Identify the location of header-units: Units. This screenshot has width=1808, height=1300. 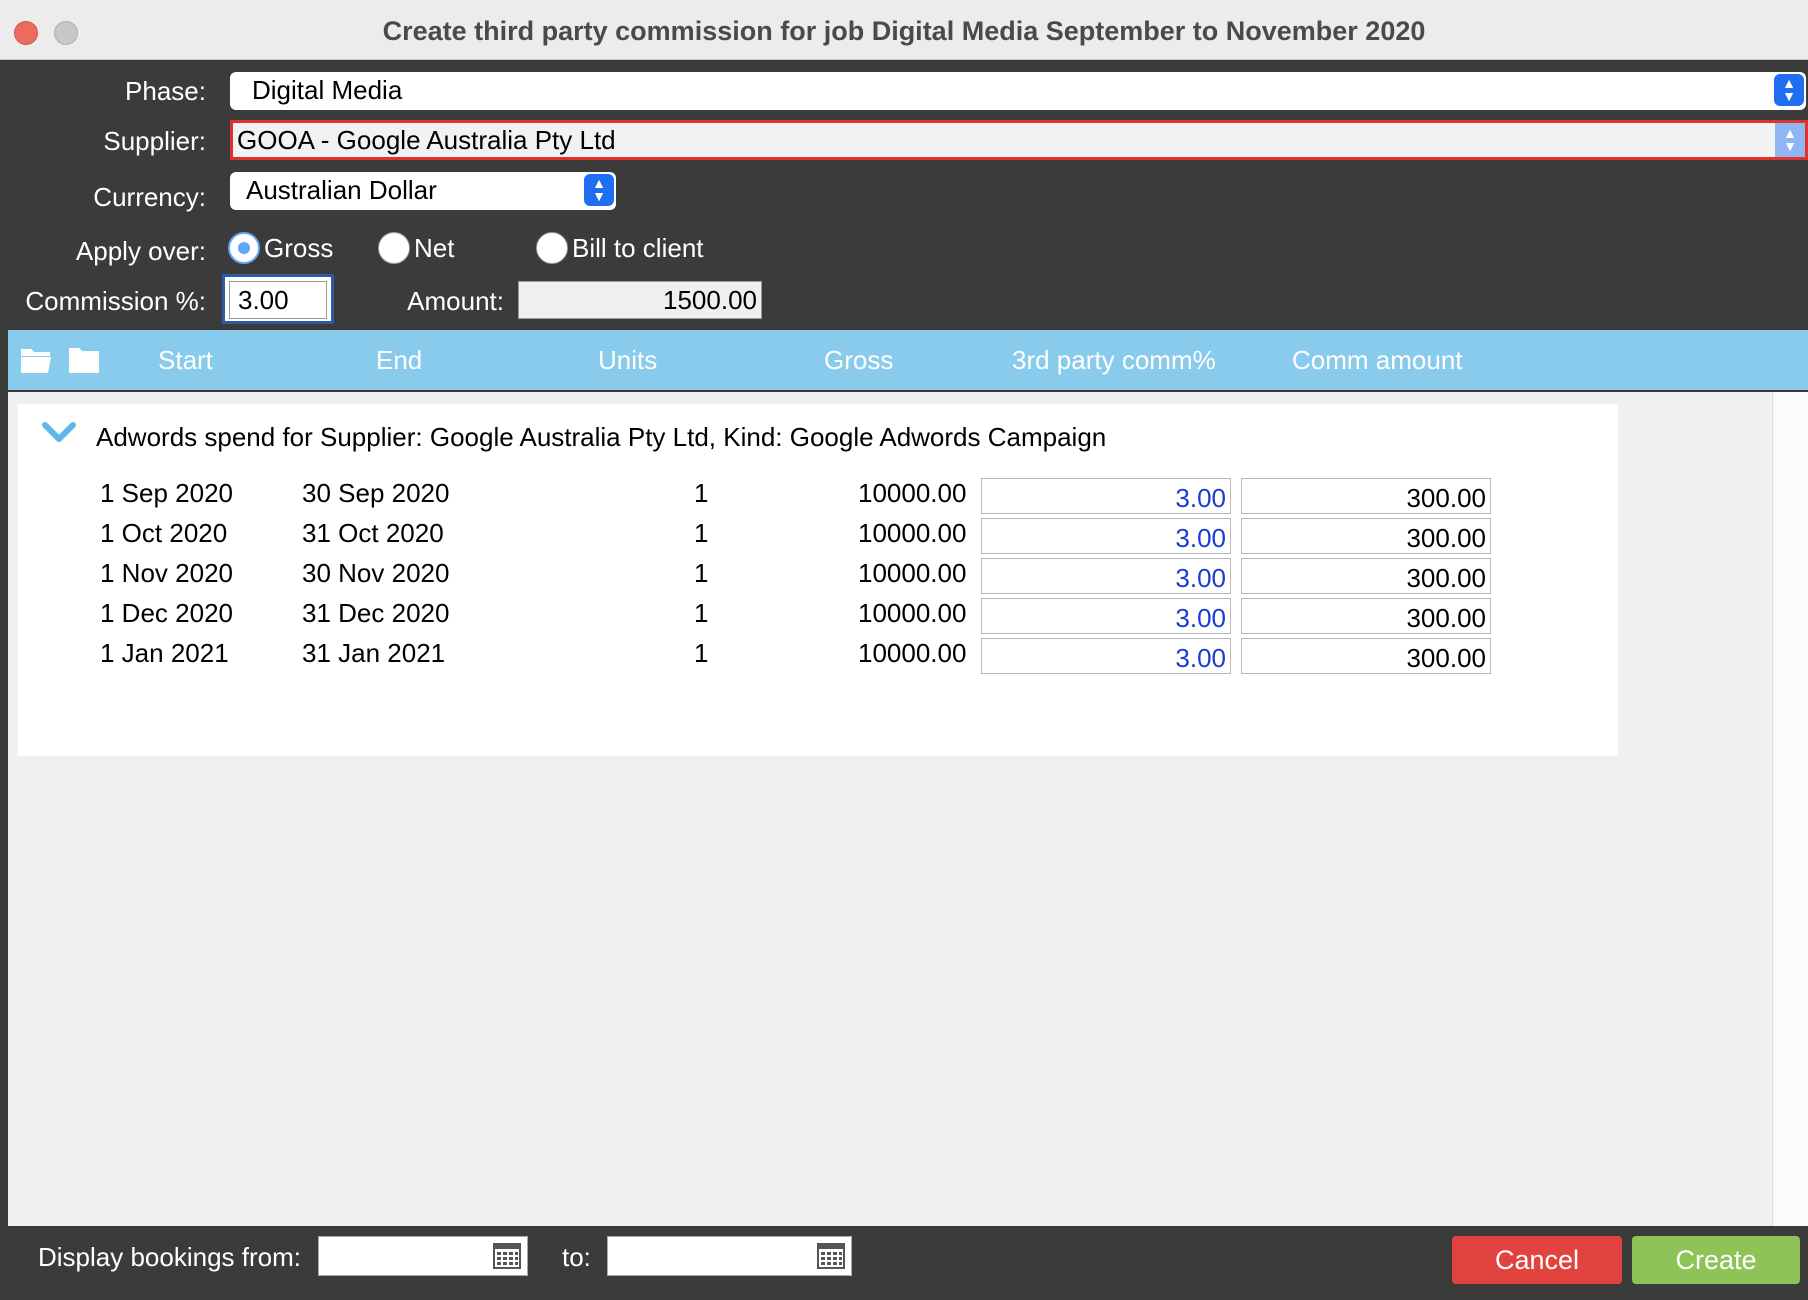
(627, 360).